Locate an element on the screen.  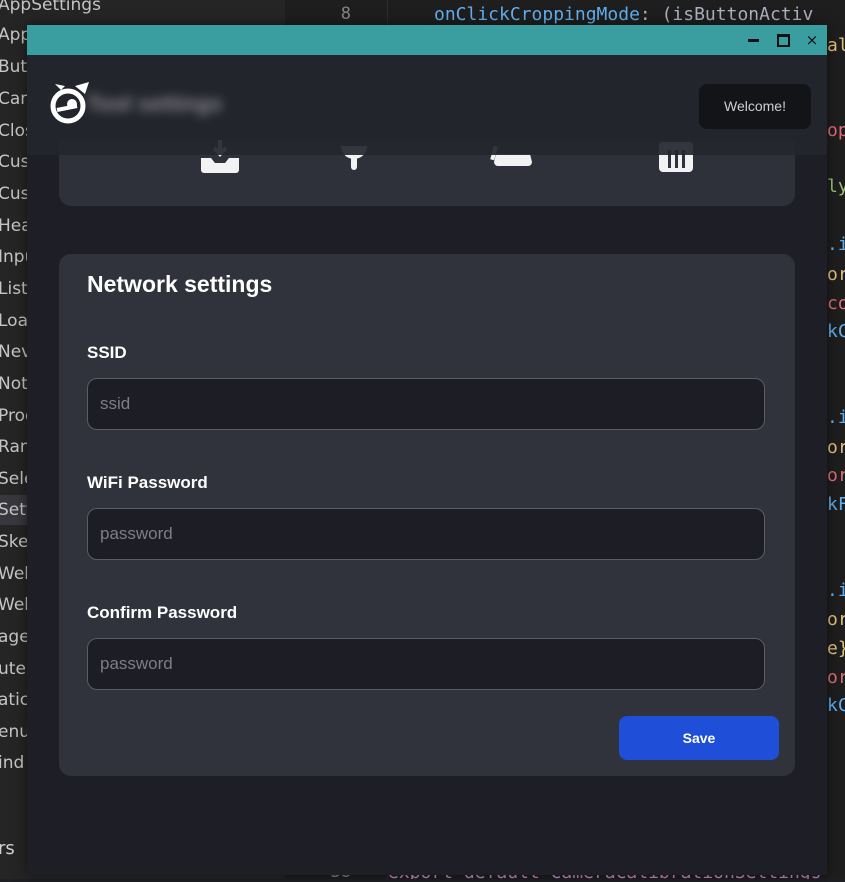
code-line: onClickCroppingMode: (isButtonActiv is located at coordinates (623, 14).